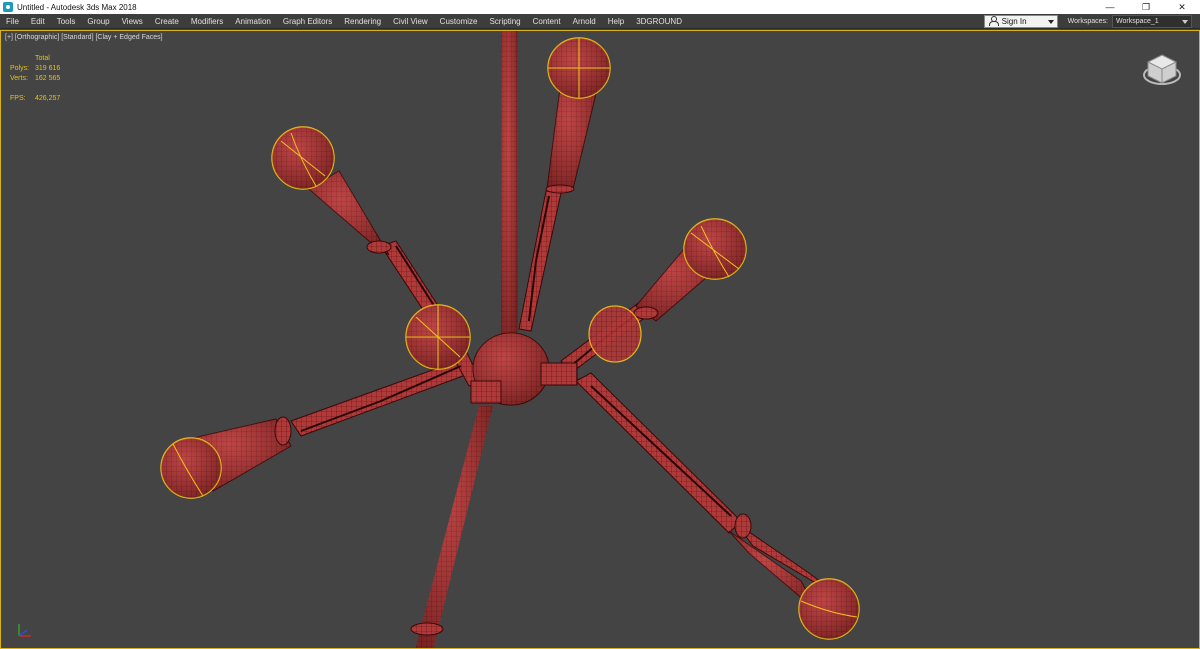 The width and height of the screenshot is (1200, 649). I want to click on bottom-stem, so click(451, 527).